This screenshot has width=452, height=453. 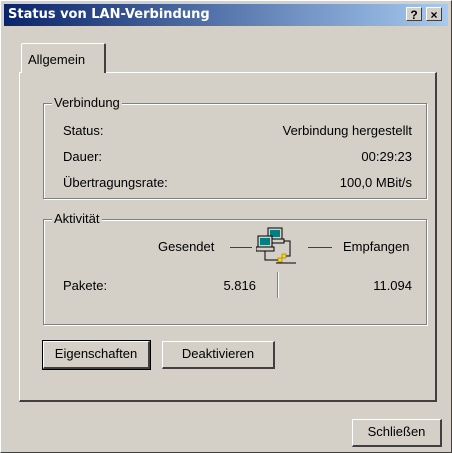 I want to click on duration-label: Dauer:, so click(x=83, y=156).